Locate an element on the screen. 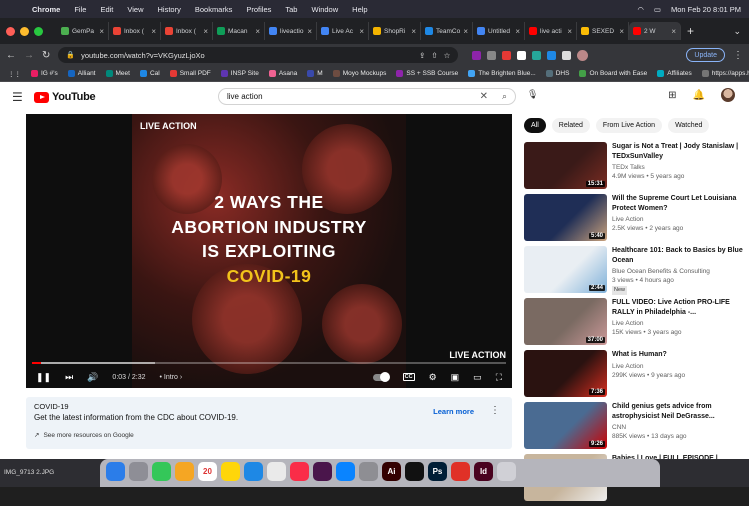  user-avatar is located at coordinates (728, 95).